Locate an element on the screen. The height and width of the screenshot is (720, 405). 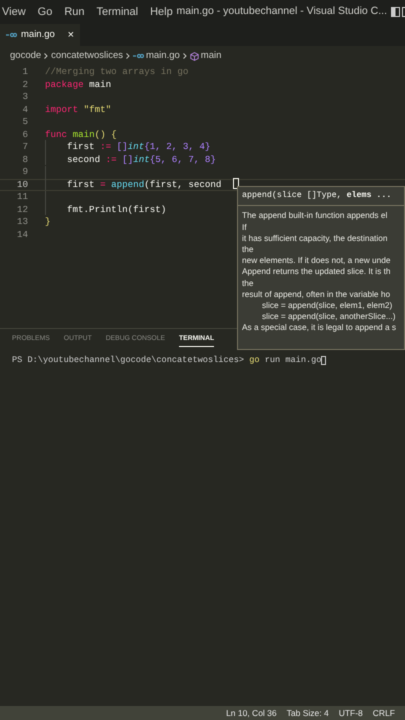
code-line: first = append(first, second is located at coordinates (144, 185).